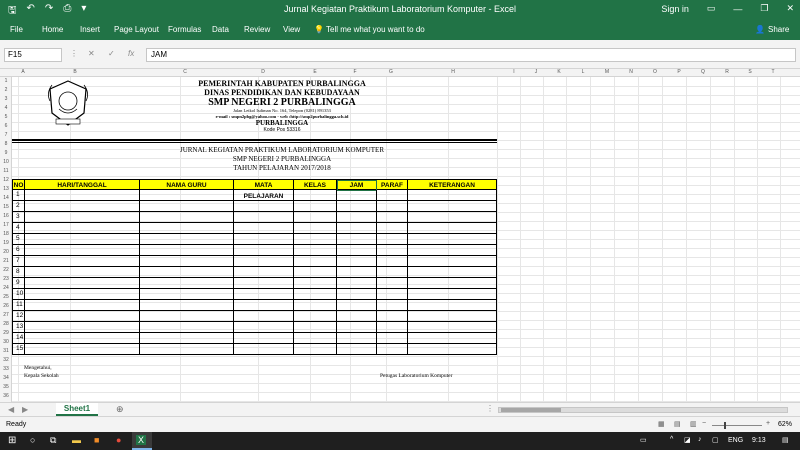 This screenshot has height=450, width=800. Describe the element at coordinates (355, 72) in the screenshot. I see `col-header: F` at that location.